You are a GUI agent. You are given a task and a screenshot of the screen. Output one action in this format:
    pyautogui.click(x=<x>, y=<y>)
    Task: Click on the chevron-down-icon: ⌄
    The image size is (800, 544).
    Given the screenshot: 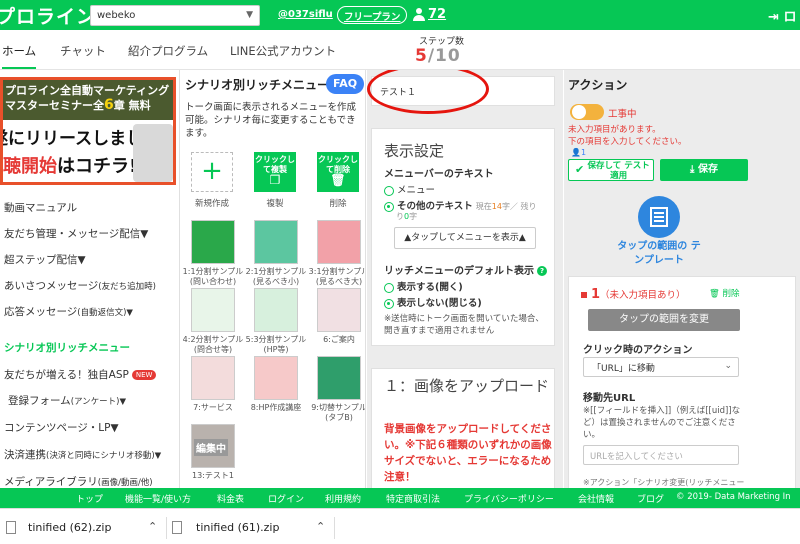 What is the action you would take?
    pyautogui.click(x=728, y=366)
    